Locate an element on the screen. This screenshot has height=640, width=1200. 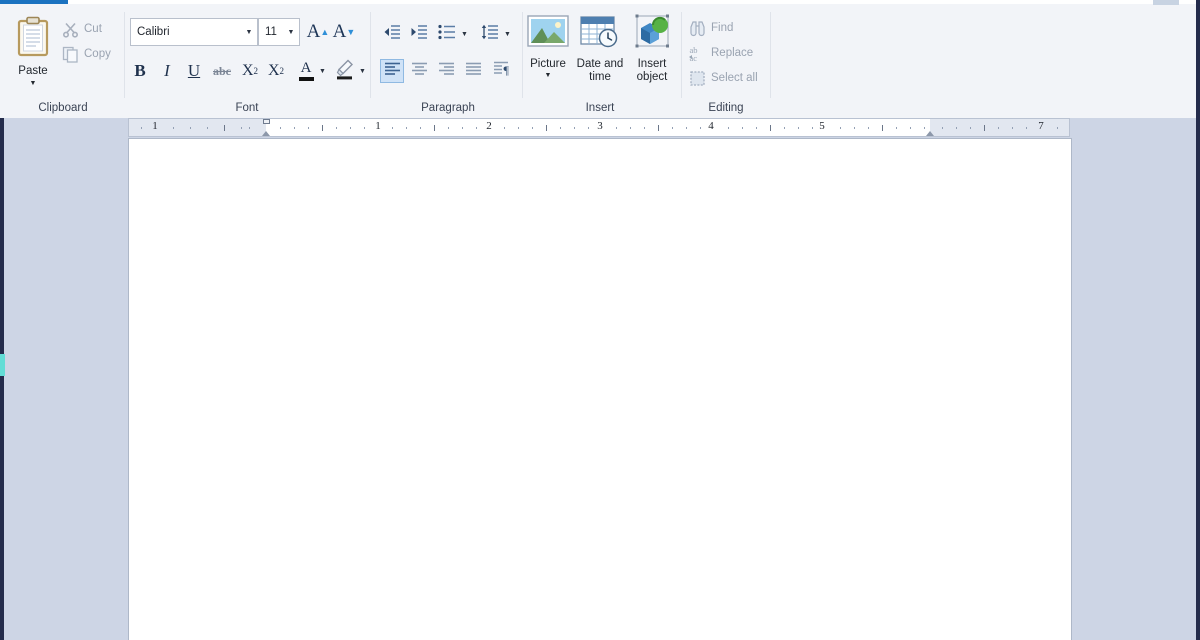
group-label-editing: Editing is located at coordinates (726, 108).